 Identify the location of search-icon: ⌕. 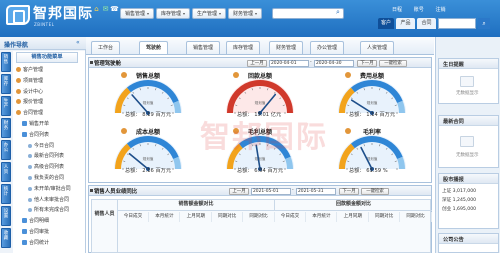
(338, 12).